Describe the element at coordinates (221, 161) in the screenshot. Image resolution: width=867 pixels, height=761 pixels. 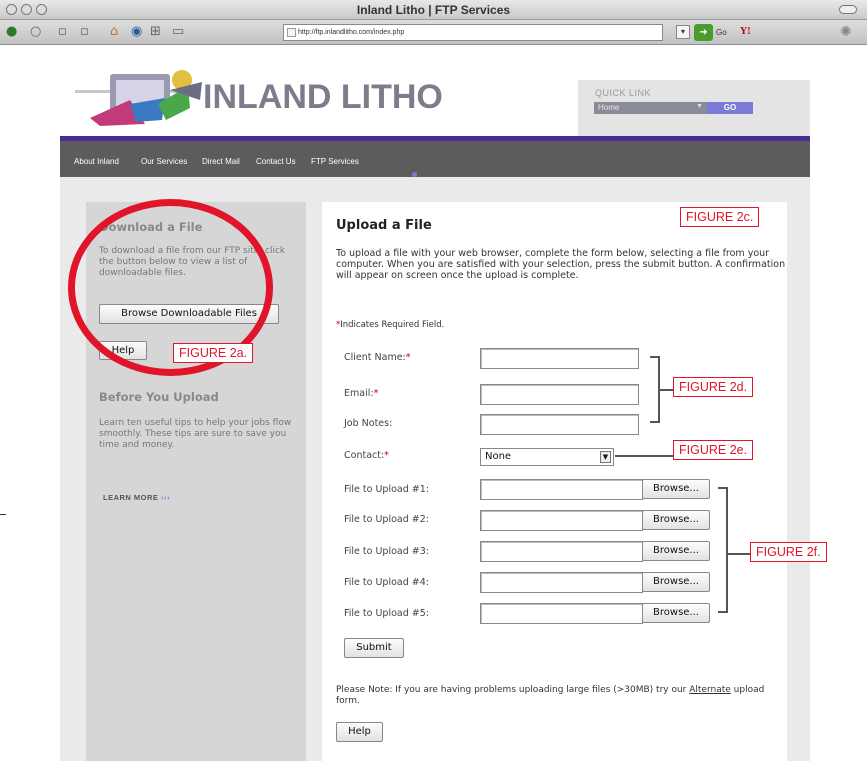
I see `nav-direct-mail: Direct Mail` at that location.